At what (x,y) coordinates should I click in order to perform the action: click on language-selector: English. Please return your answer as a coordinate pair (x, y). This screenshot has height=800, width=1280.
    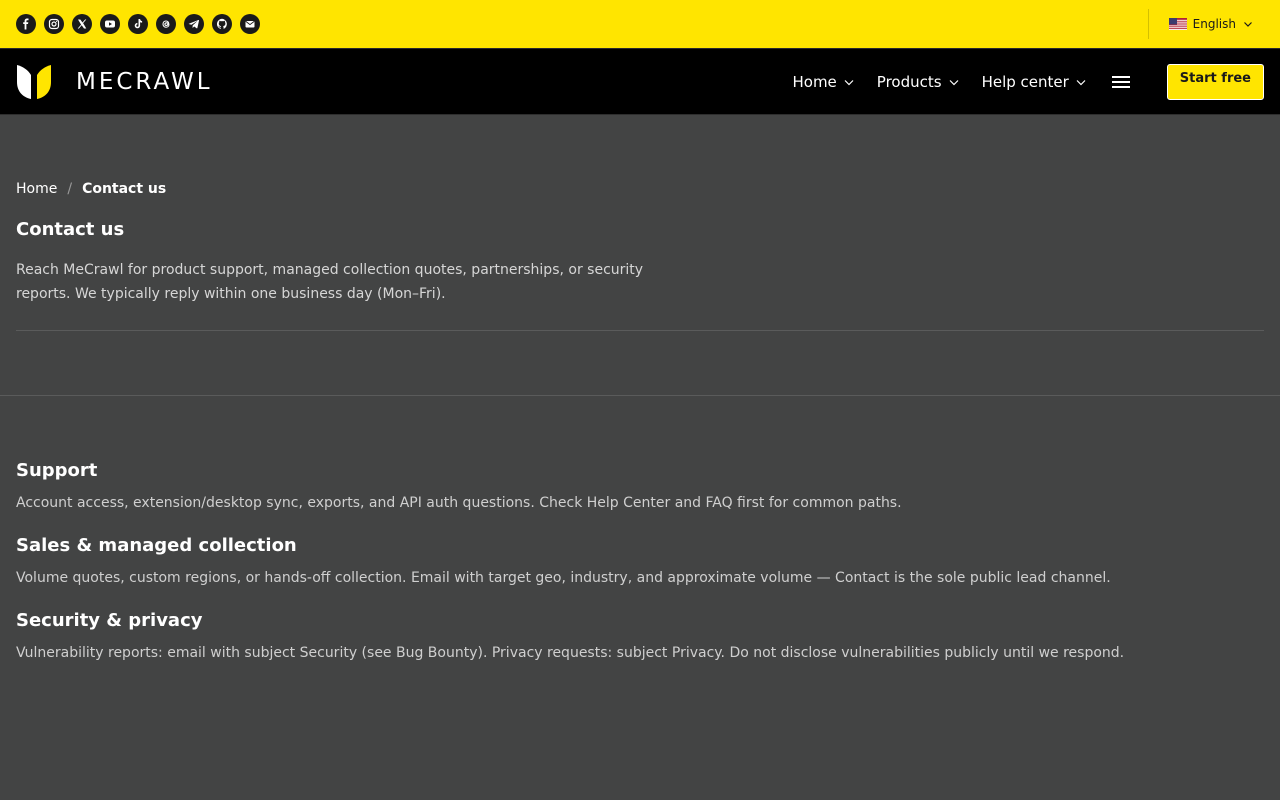
    Looking at the image, I should click on (1200, 24).